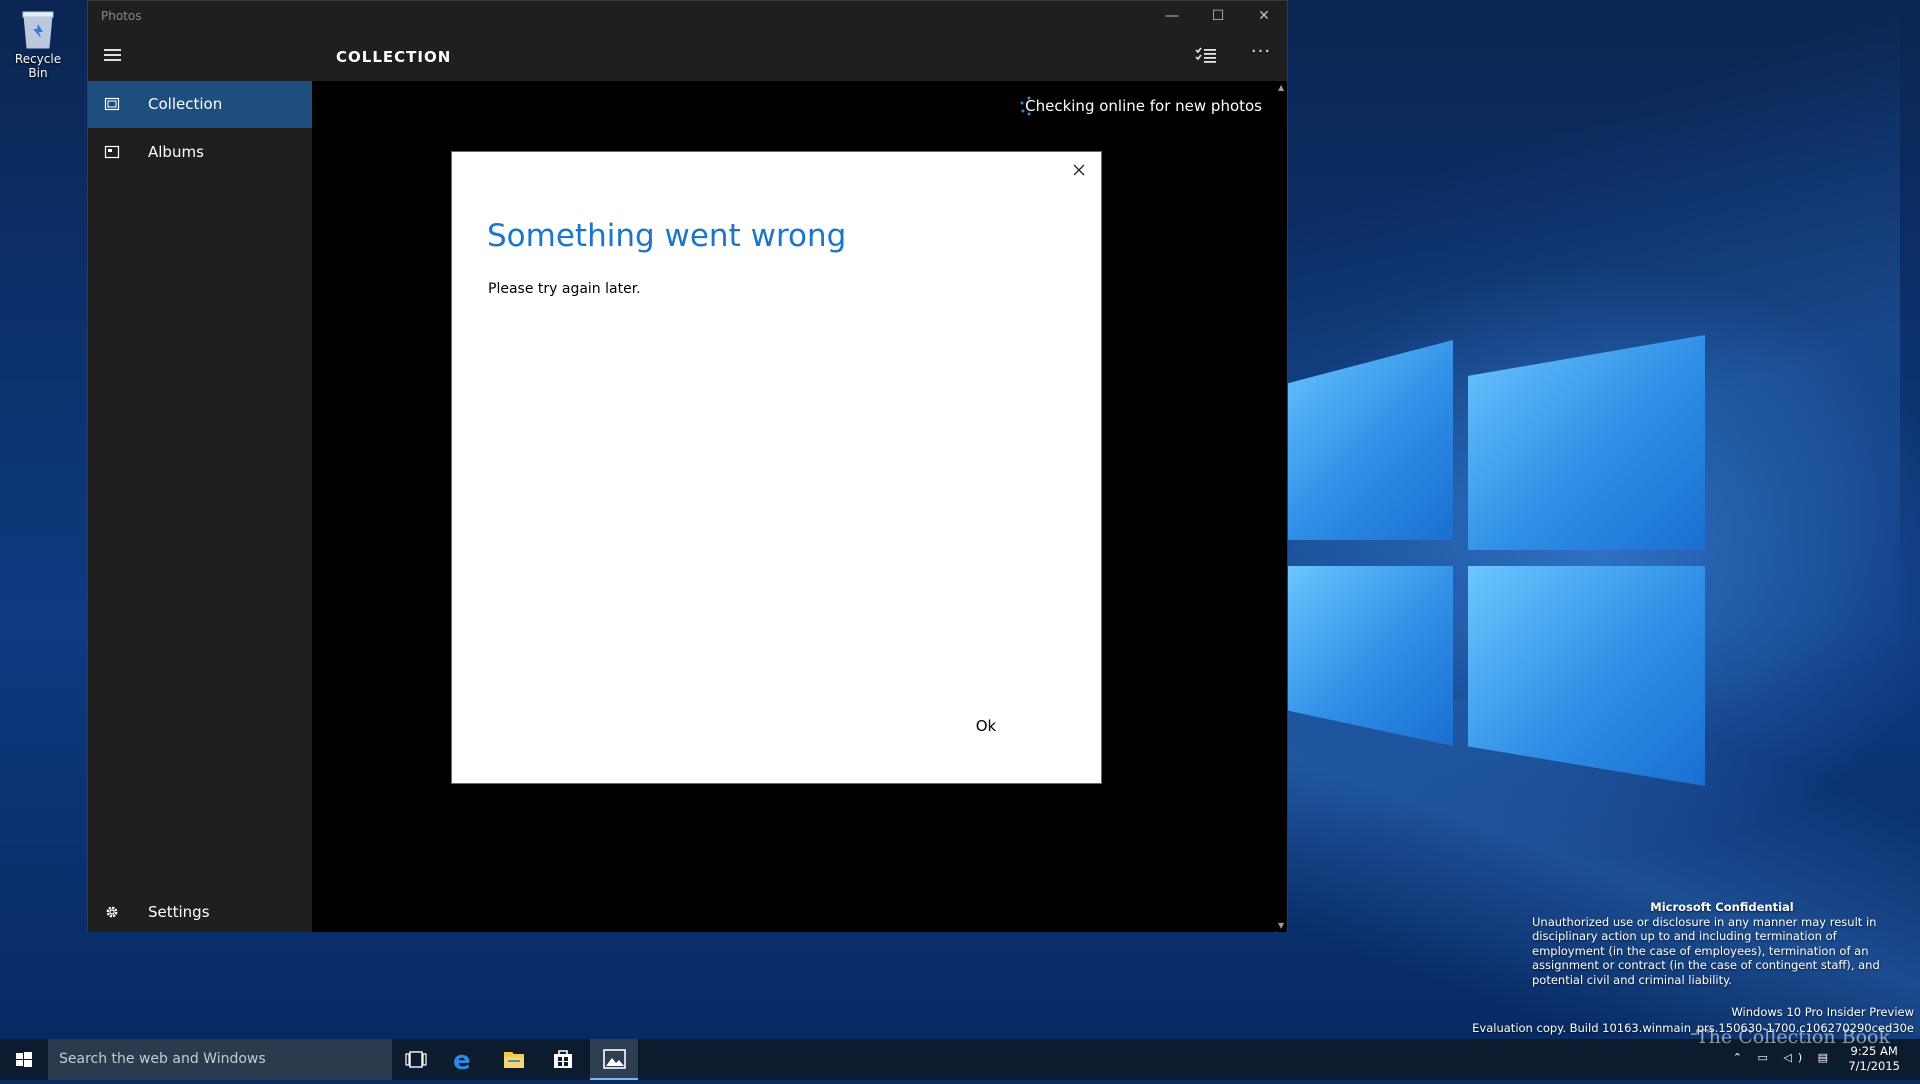  I want to click on task-view-button, so click(416, 1059).